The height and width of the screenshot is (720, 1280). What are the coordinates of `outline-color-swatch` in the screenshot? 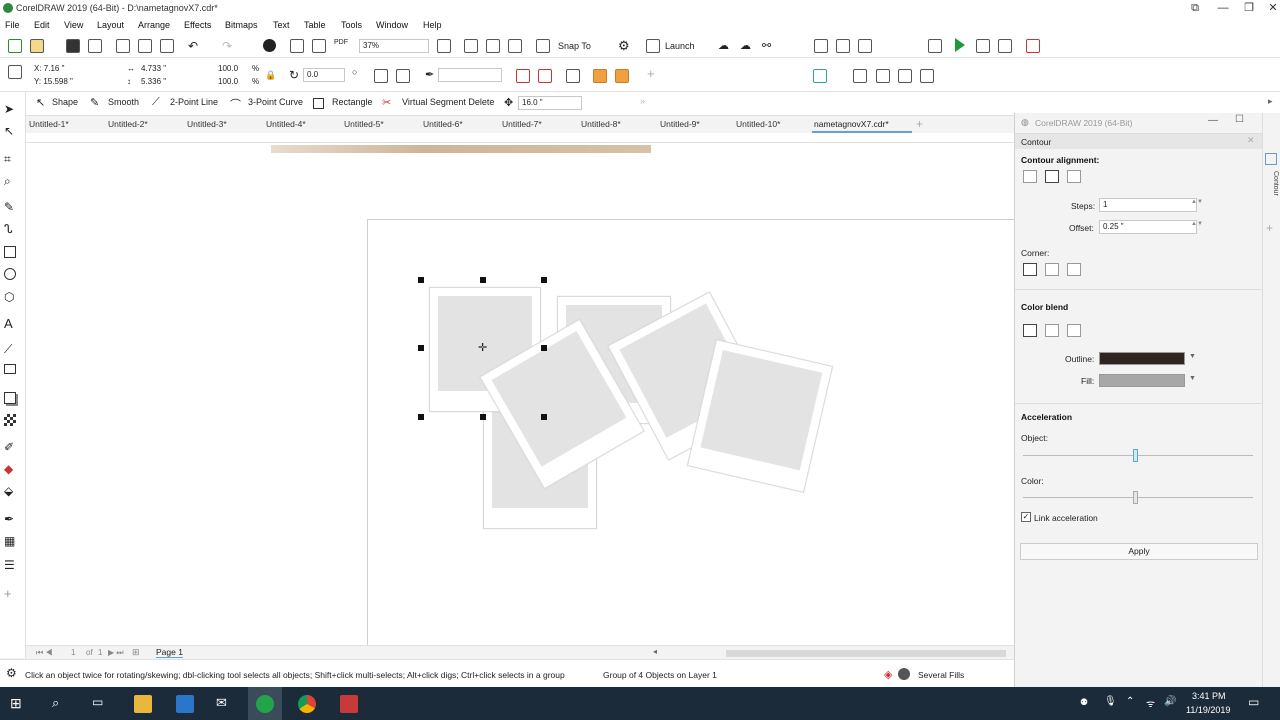 It's located at (1142, 358).